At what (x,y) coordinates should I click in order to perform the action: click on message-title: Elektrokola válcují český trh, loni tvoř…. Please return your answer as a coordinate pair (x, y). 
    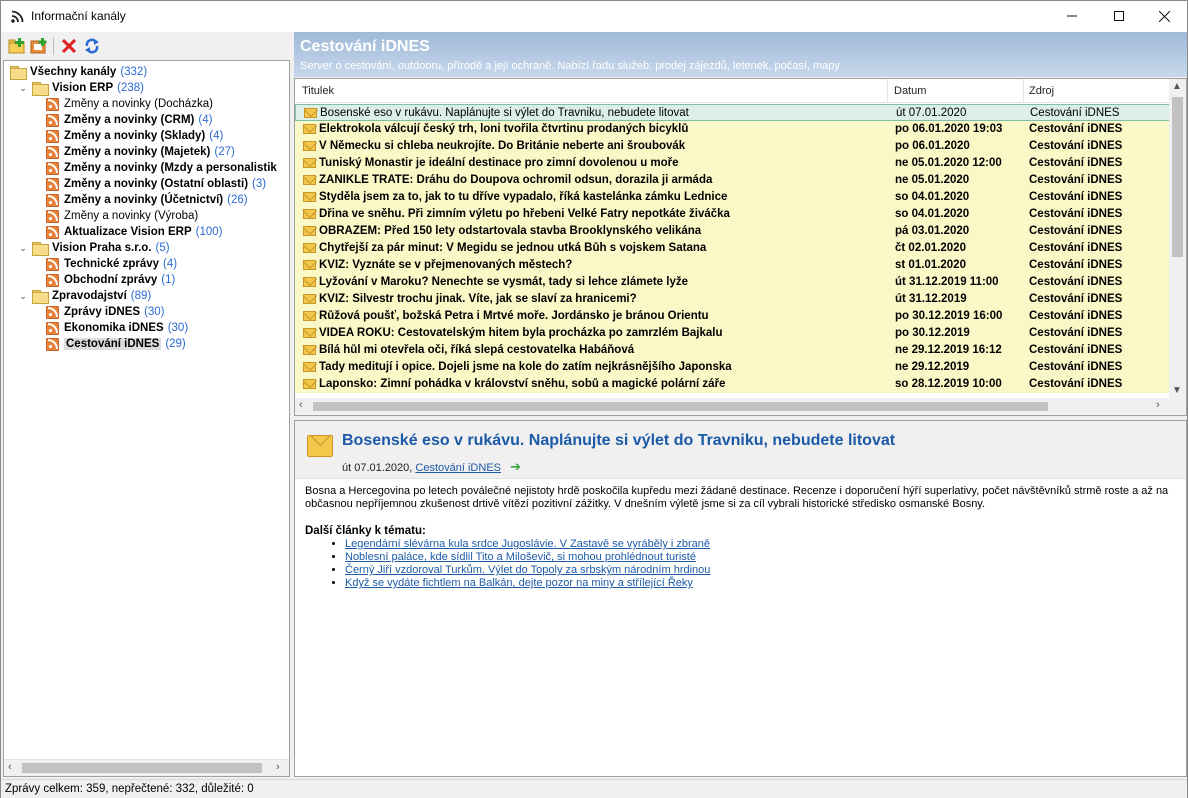
    Looking at the image, I should click on (504, 129).